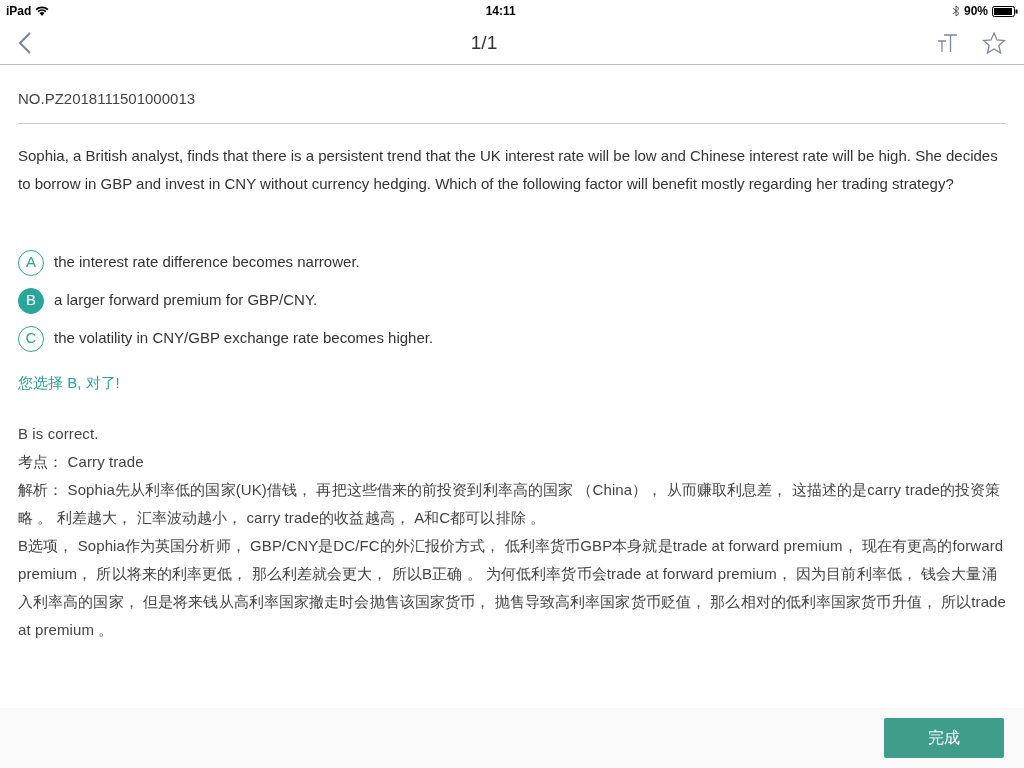 Image resolution: width=1024 pixels, height=768 pixels. Describe the element at coordinates (510, 504) in the screenshot. I see `explanation-text: 解析： Sophia先从利率低的国家(UK)借钱， 再把这些借来的前投资到利率高的国家 （China）， 从而赚取利息差， 这描述的是carry trade的投资策略 。 利差越大， 汇率波动越小， carry trade的收益越高， A和C都可以排除 。` at that location.